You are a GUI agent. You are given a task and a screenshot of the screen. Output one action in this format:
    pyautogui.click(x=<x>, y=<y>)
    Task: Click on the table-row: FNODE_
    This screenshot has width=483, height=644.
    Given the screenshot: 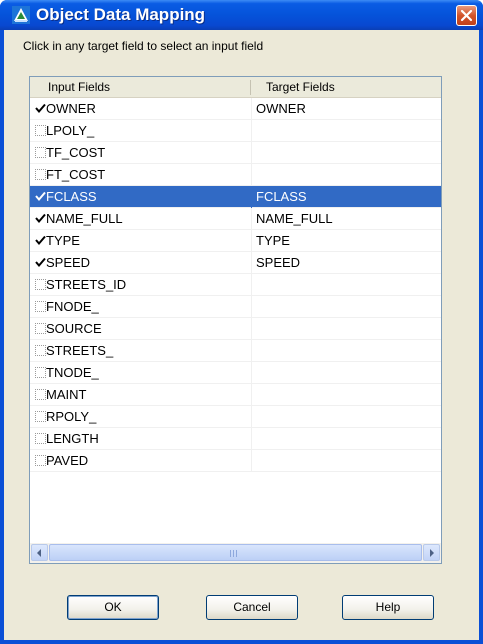 What is the action you would take?
    pyautogui.click(x=235, y=307)
    